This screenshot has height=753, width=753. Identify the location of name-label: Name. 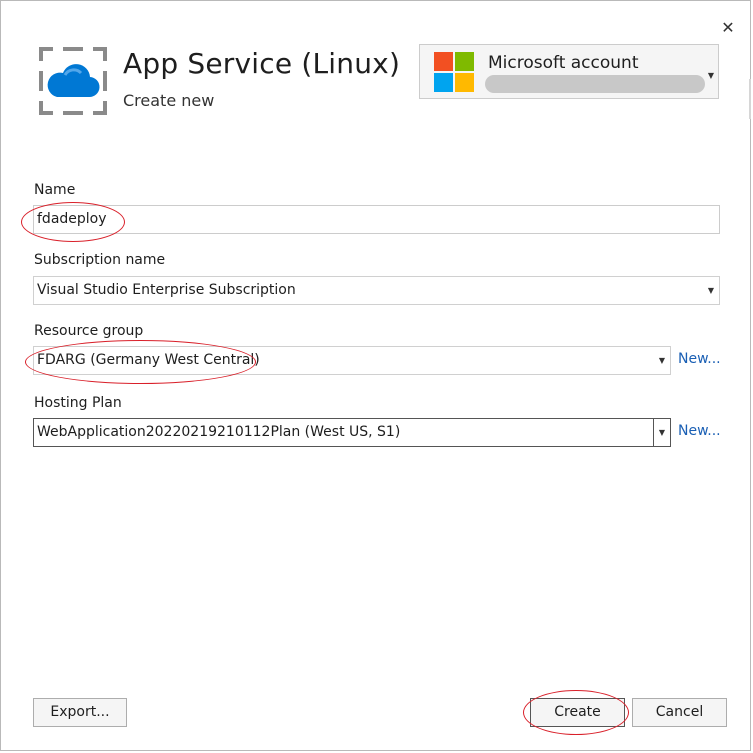
(55, 190).